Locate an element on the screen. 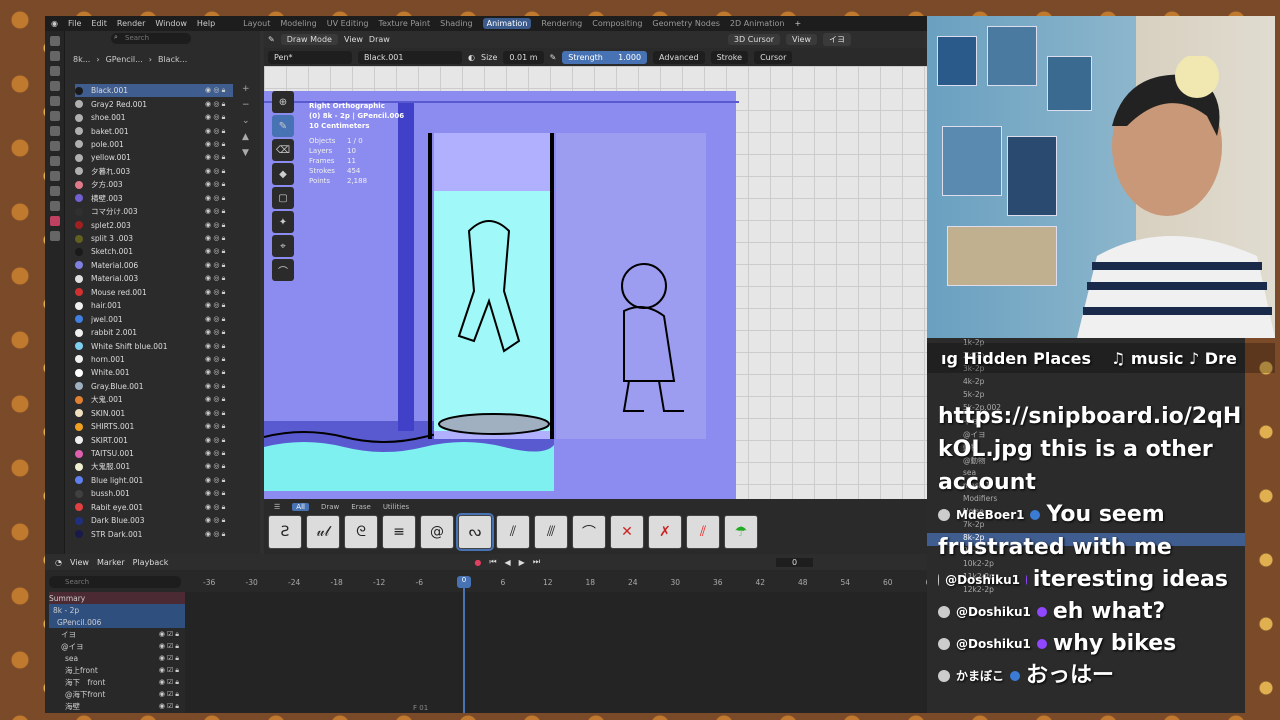 The image size is (1280, 720). box-tool-icon: ▢ is located at coordinates (283, 198).